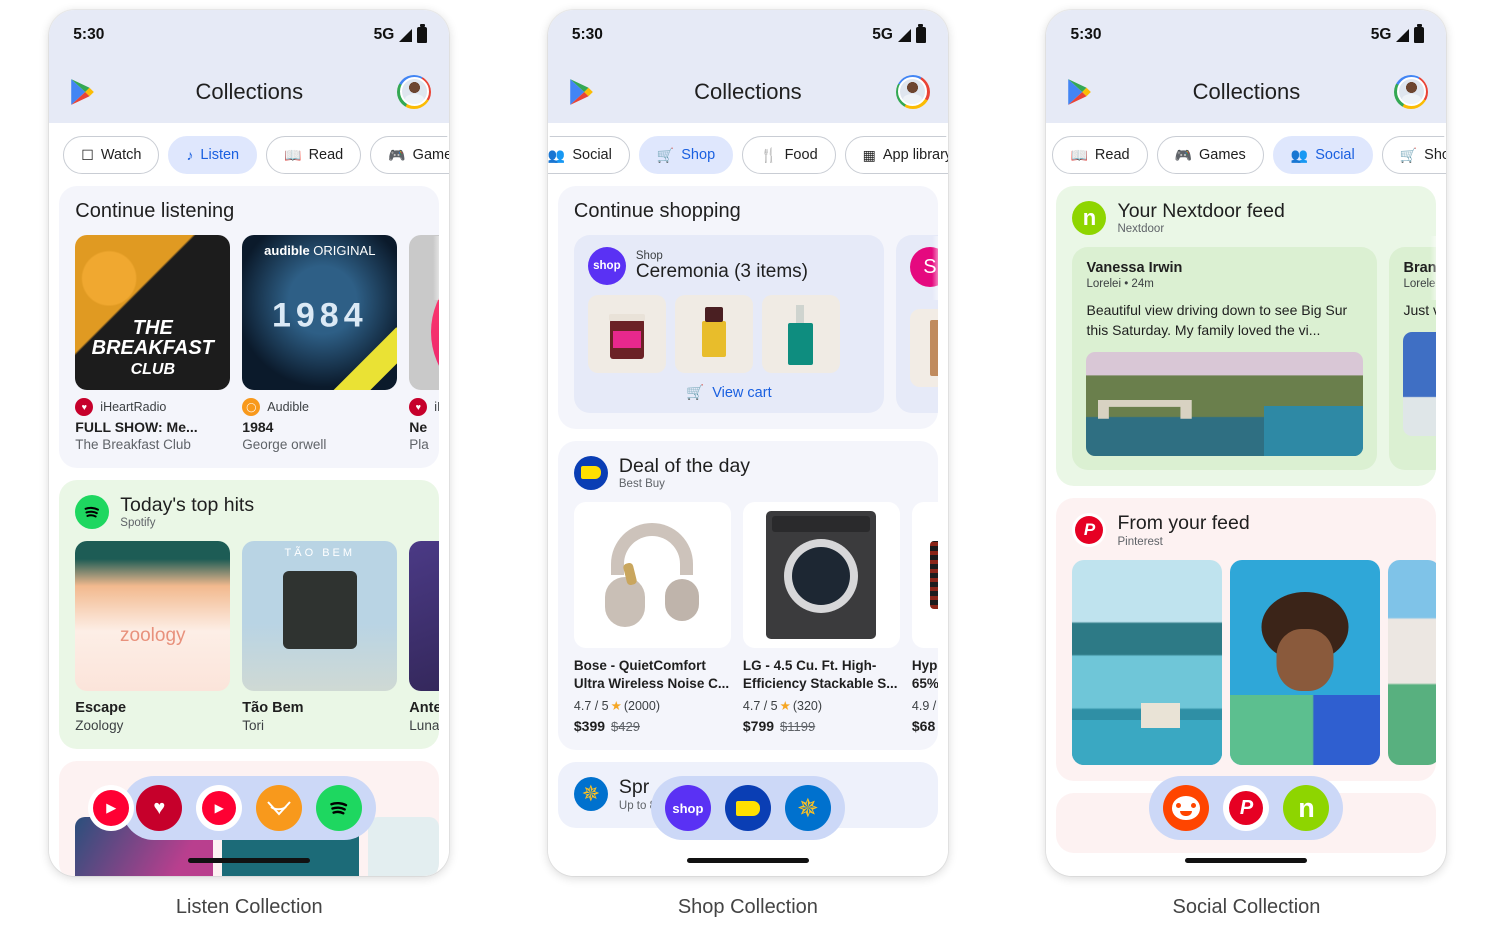 The image size is (1496, 930). Describe the element at coordinates (896, 155) in the screenshot. I see `tab-app-library: ▦ App library` at that location.